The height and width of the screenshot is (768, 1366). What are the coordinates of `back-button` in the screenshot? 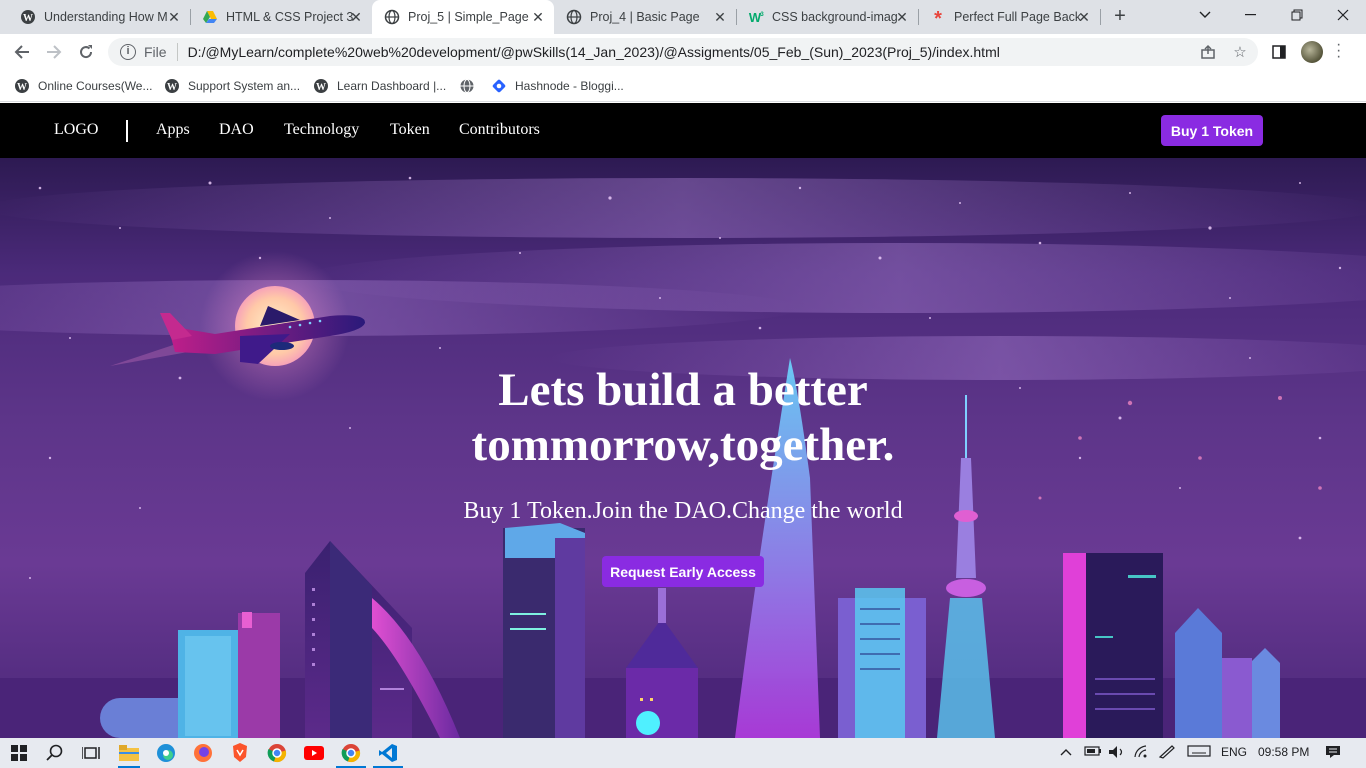 It's located at (22, 52).